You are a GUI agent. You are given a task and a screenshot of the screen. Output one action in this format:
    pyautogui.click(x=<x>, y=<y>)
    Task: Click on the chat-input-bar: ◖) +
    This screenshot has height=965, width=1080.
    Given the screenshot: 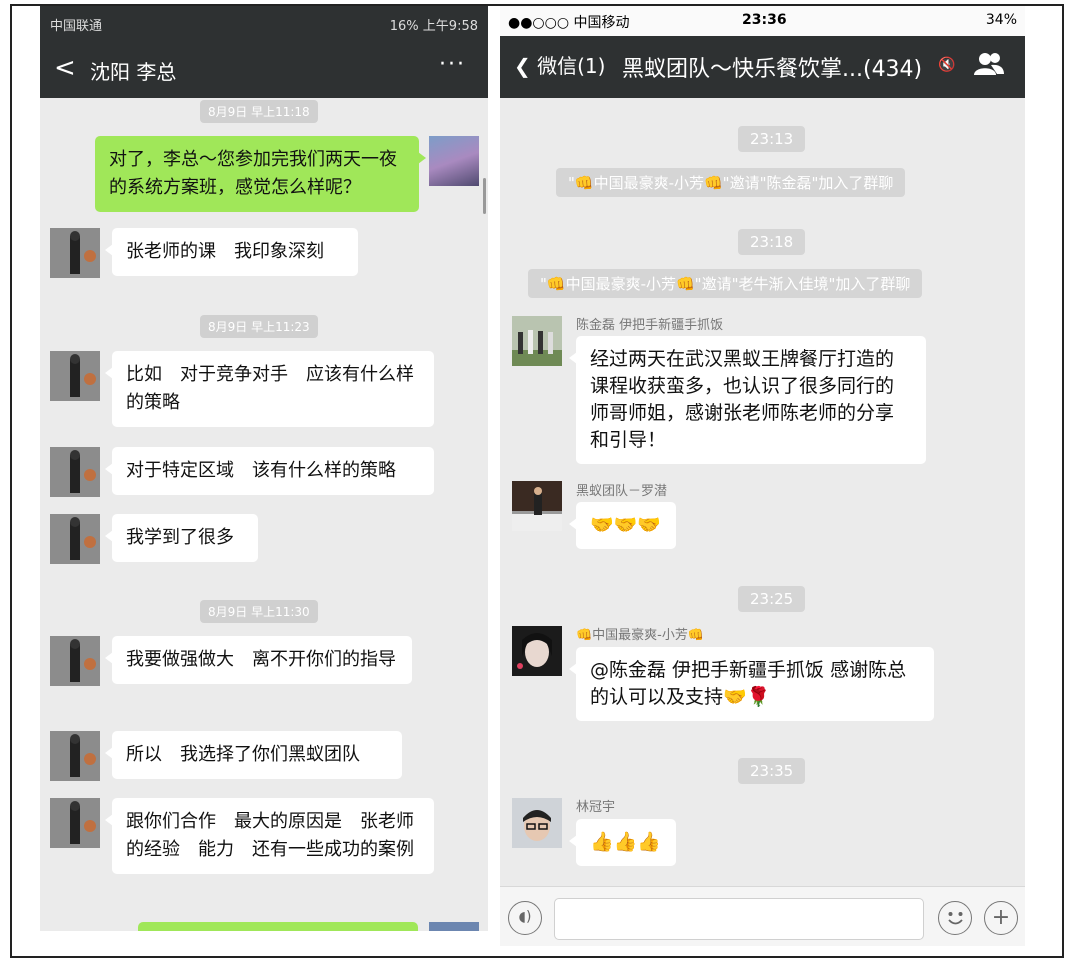 What is the action you would take?
    pyautogui.click(x=762, y=916)
    